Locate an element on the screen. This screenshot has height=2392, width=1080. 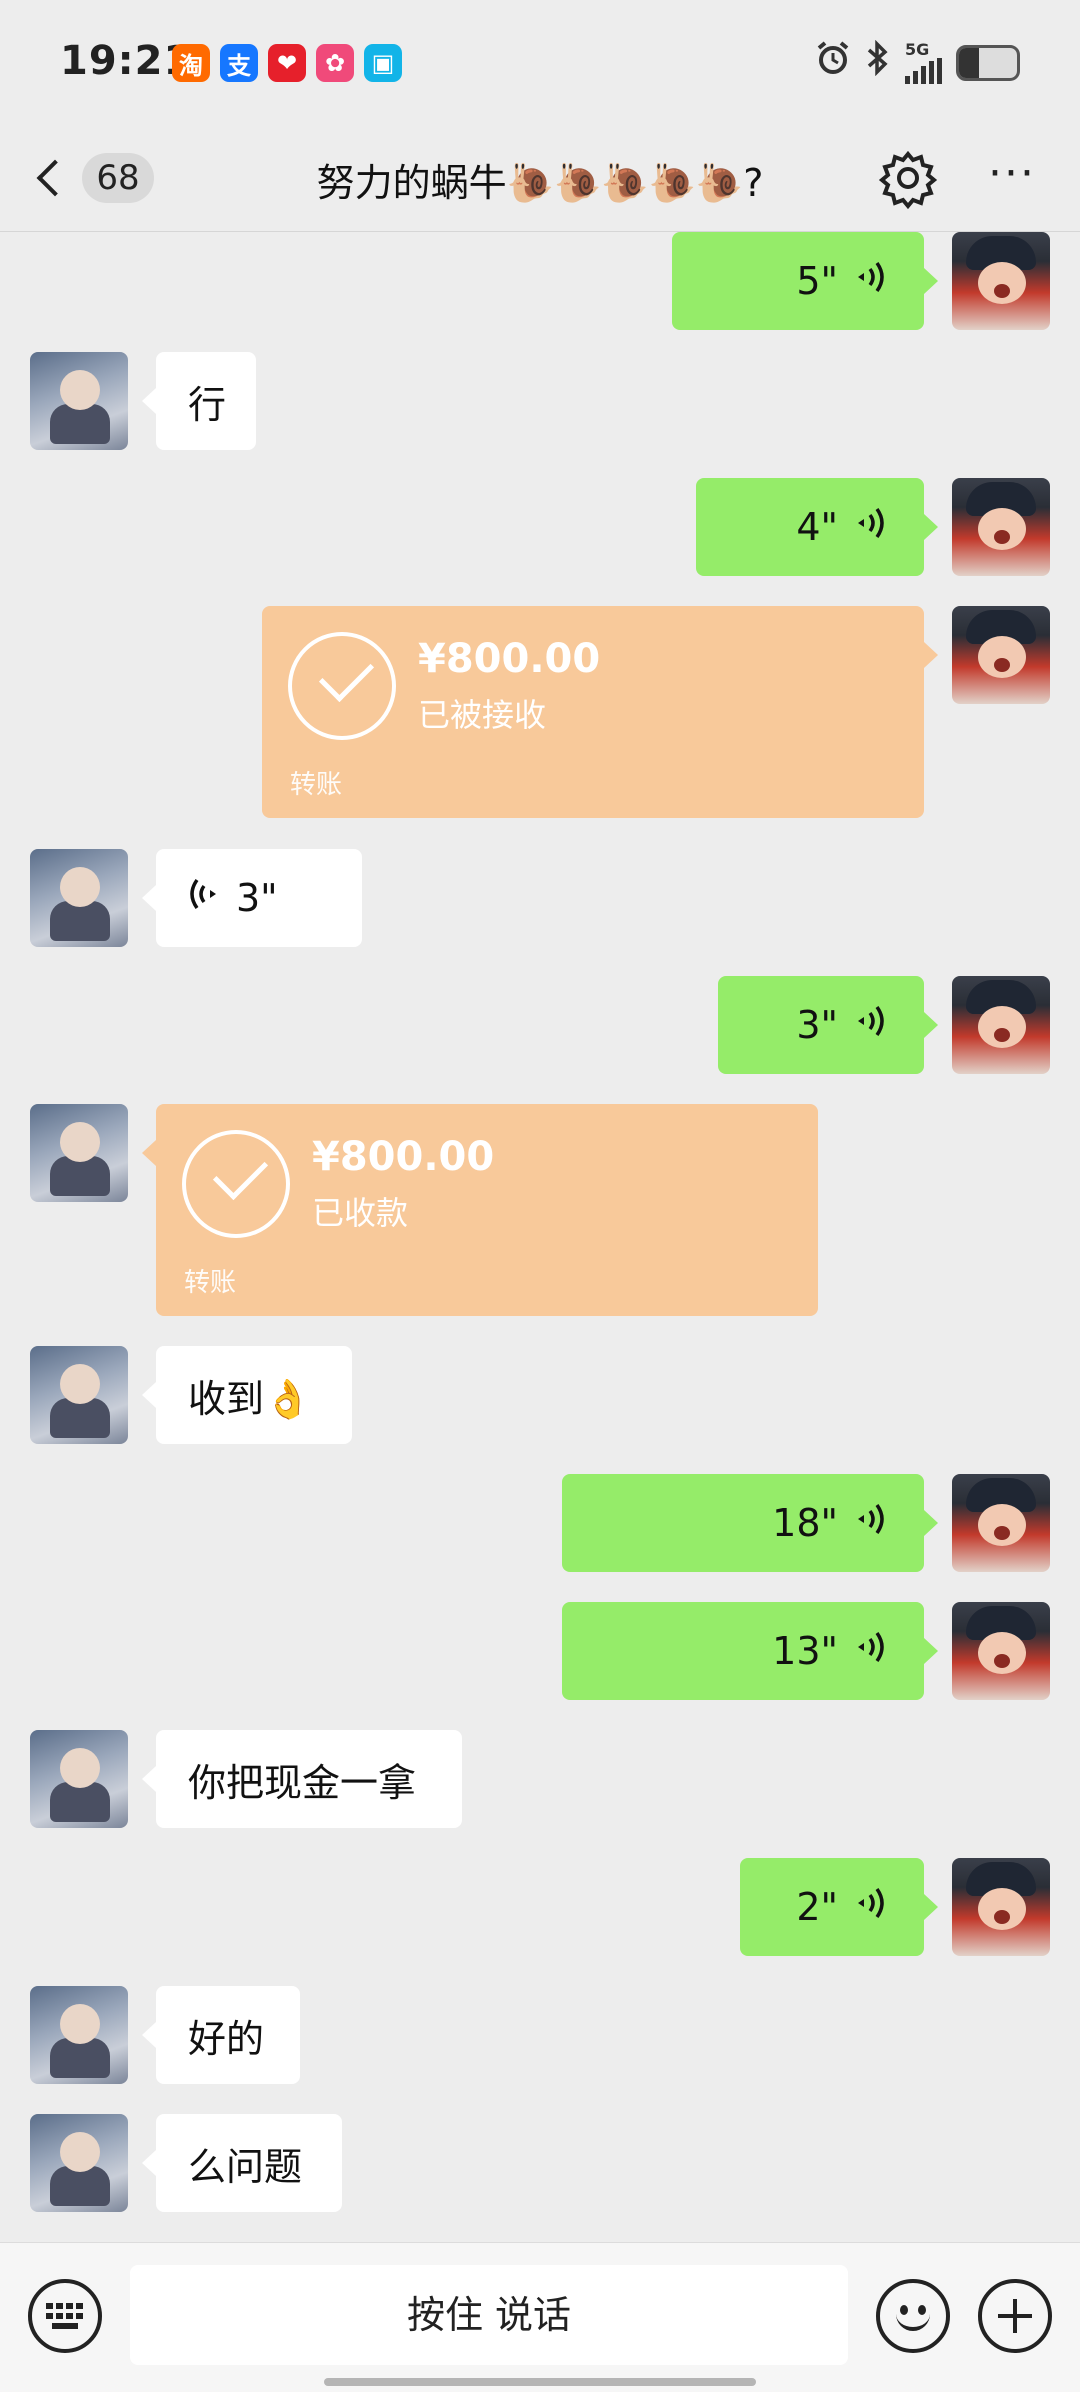
hold-to-talk-button: 按住 说话 is located at coordinates (489, 2315).